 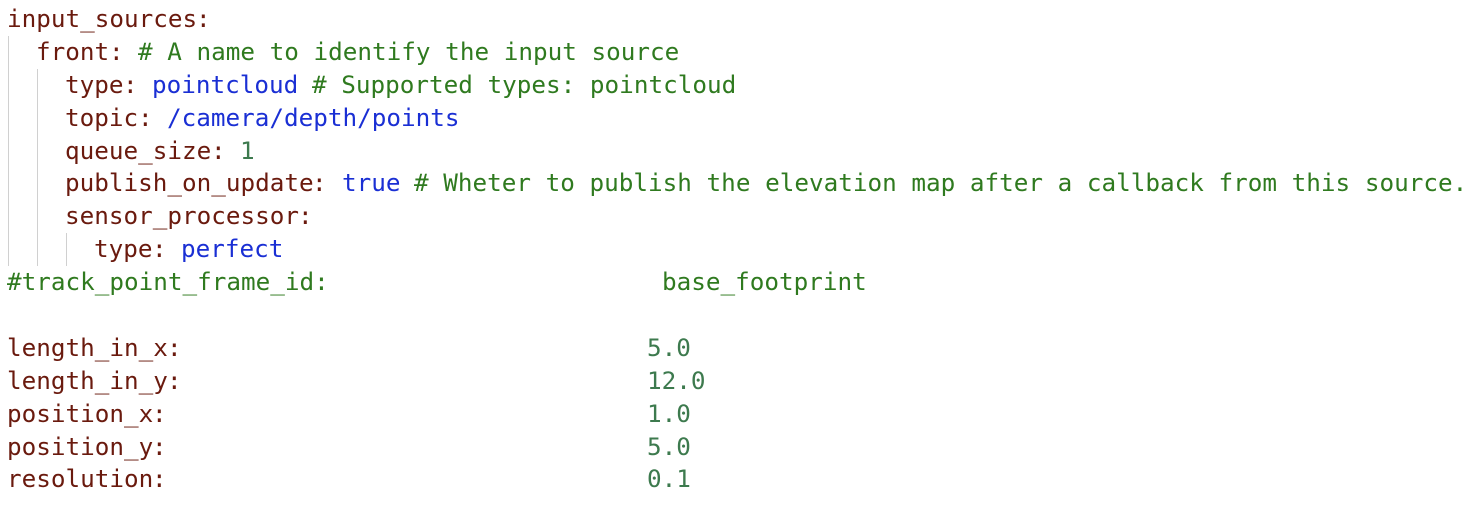 I want to click on code-line: length_in_x: 5.0, so click(x=734, y=348).